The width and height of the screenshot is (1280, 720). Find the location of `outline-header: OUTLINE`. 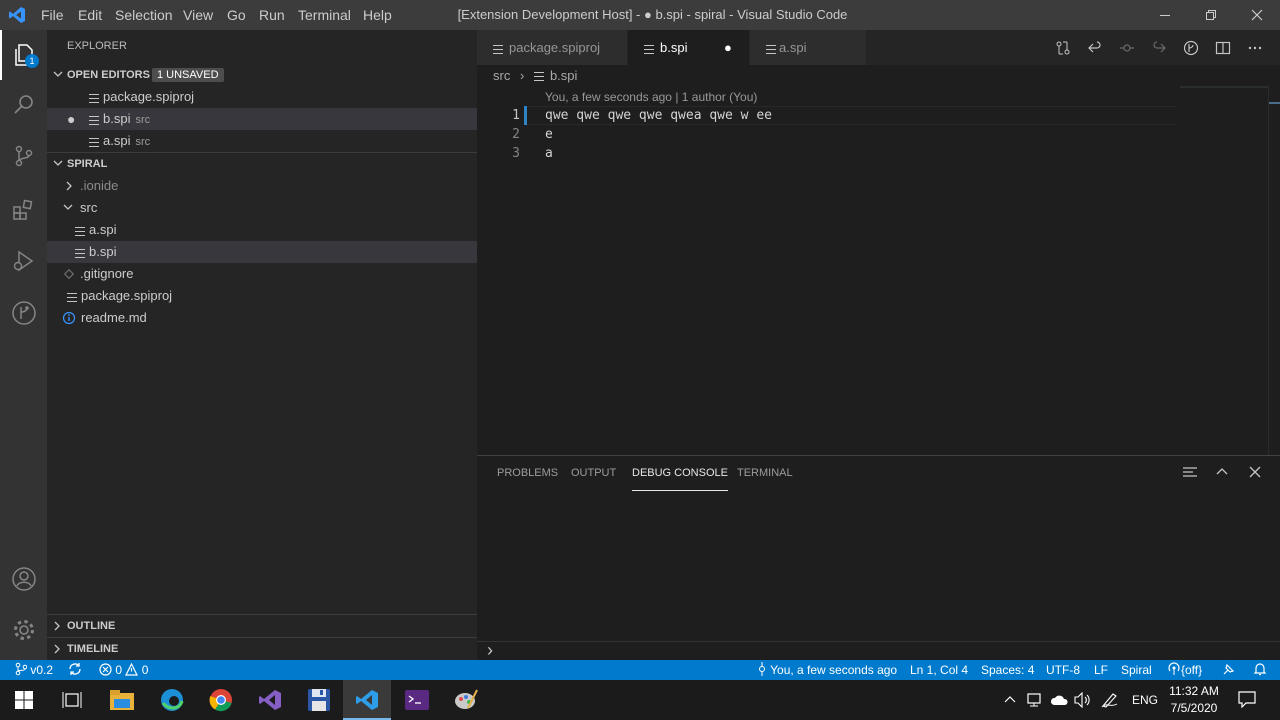

outline-header: OUTLINE is located at coordinates (262, 626).